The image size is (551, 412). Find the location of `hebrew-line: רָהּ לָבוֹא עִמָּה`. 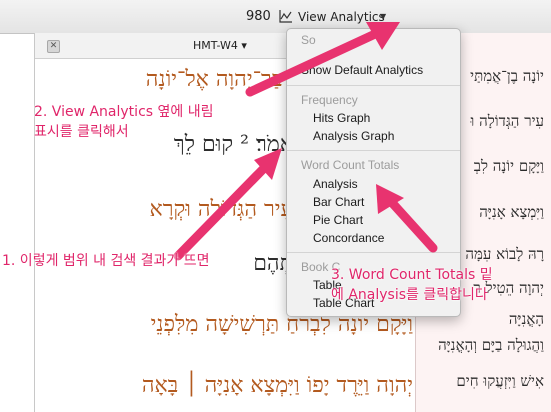

hebrew-line: רָהּ לָבוֹא עִמָּה is located at coordinates (504, 254).